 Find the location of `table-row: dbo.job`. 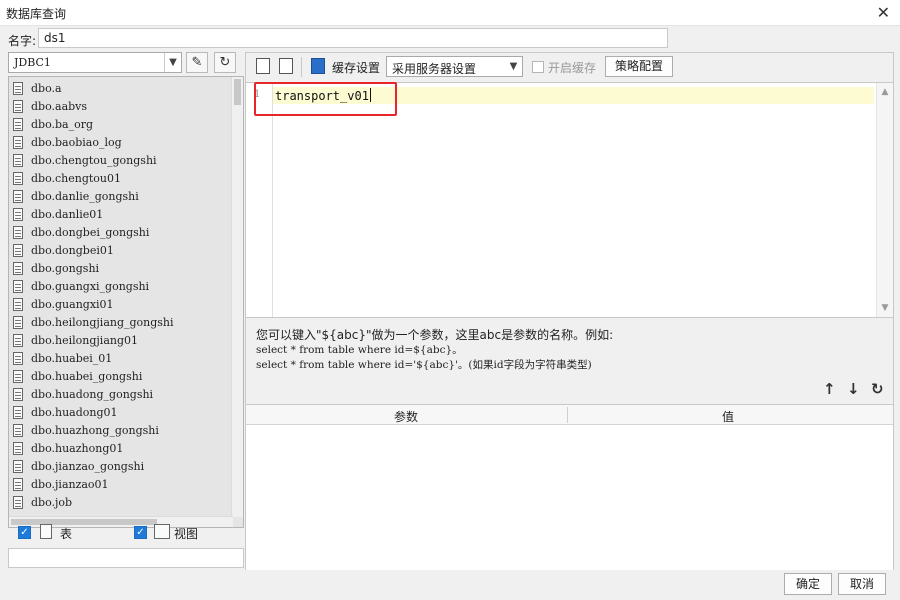

table-row: dbo.job is located at coordinates (119, 502).